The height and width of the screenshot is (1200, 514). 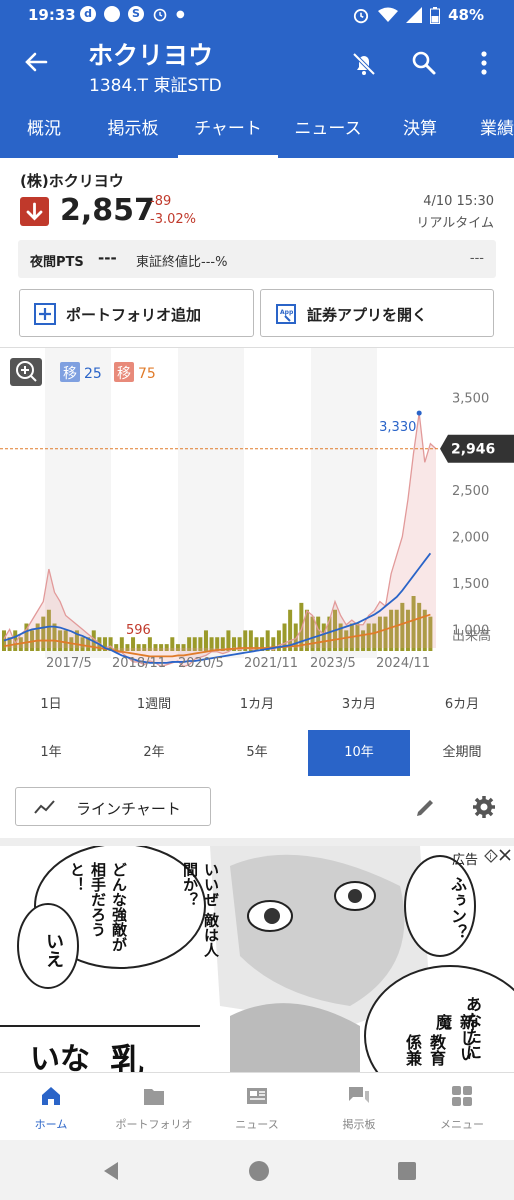 What do you see at coordinates (151, 55) in the screenshot?
I see `stock-title: ホクリヨウ` at bounding box center [151, 55].